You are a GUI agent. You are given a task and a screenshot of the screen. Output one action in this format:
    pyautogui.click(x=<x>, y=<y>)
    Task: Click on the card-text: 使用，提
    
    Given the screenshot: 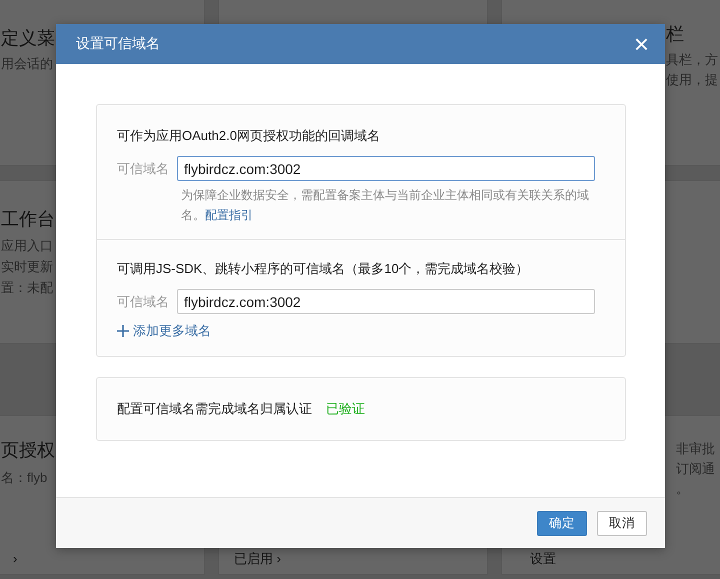 What is the action you would take?
    pyautogui.click(x=692, y=80)
    